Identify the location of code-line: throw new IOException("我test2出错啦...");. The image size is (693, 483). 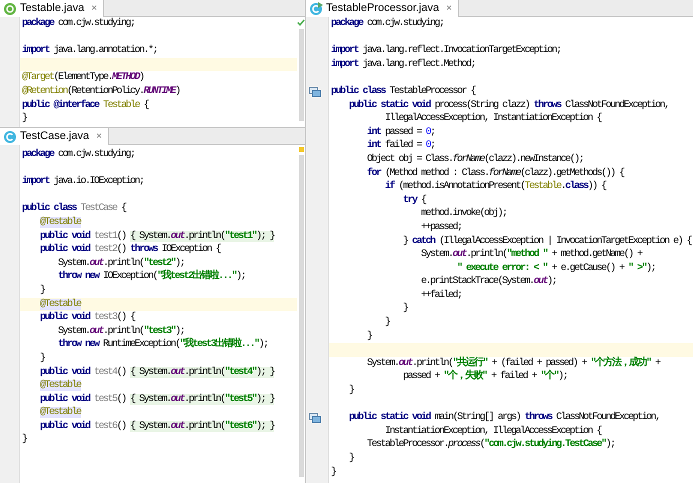
(151, 277).